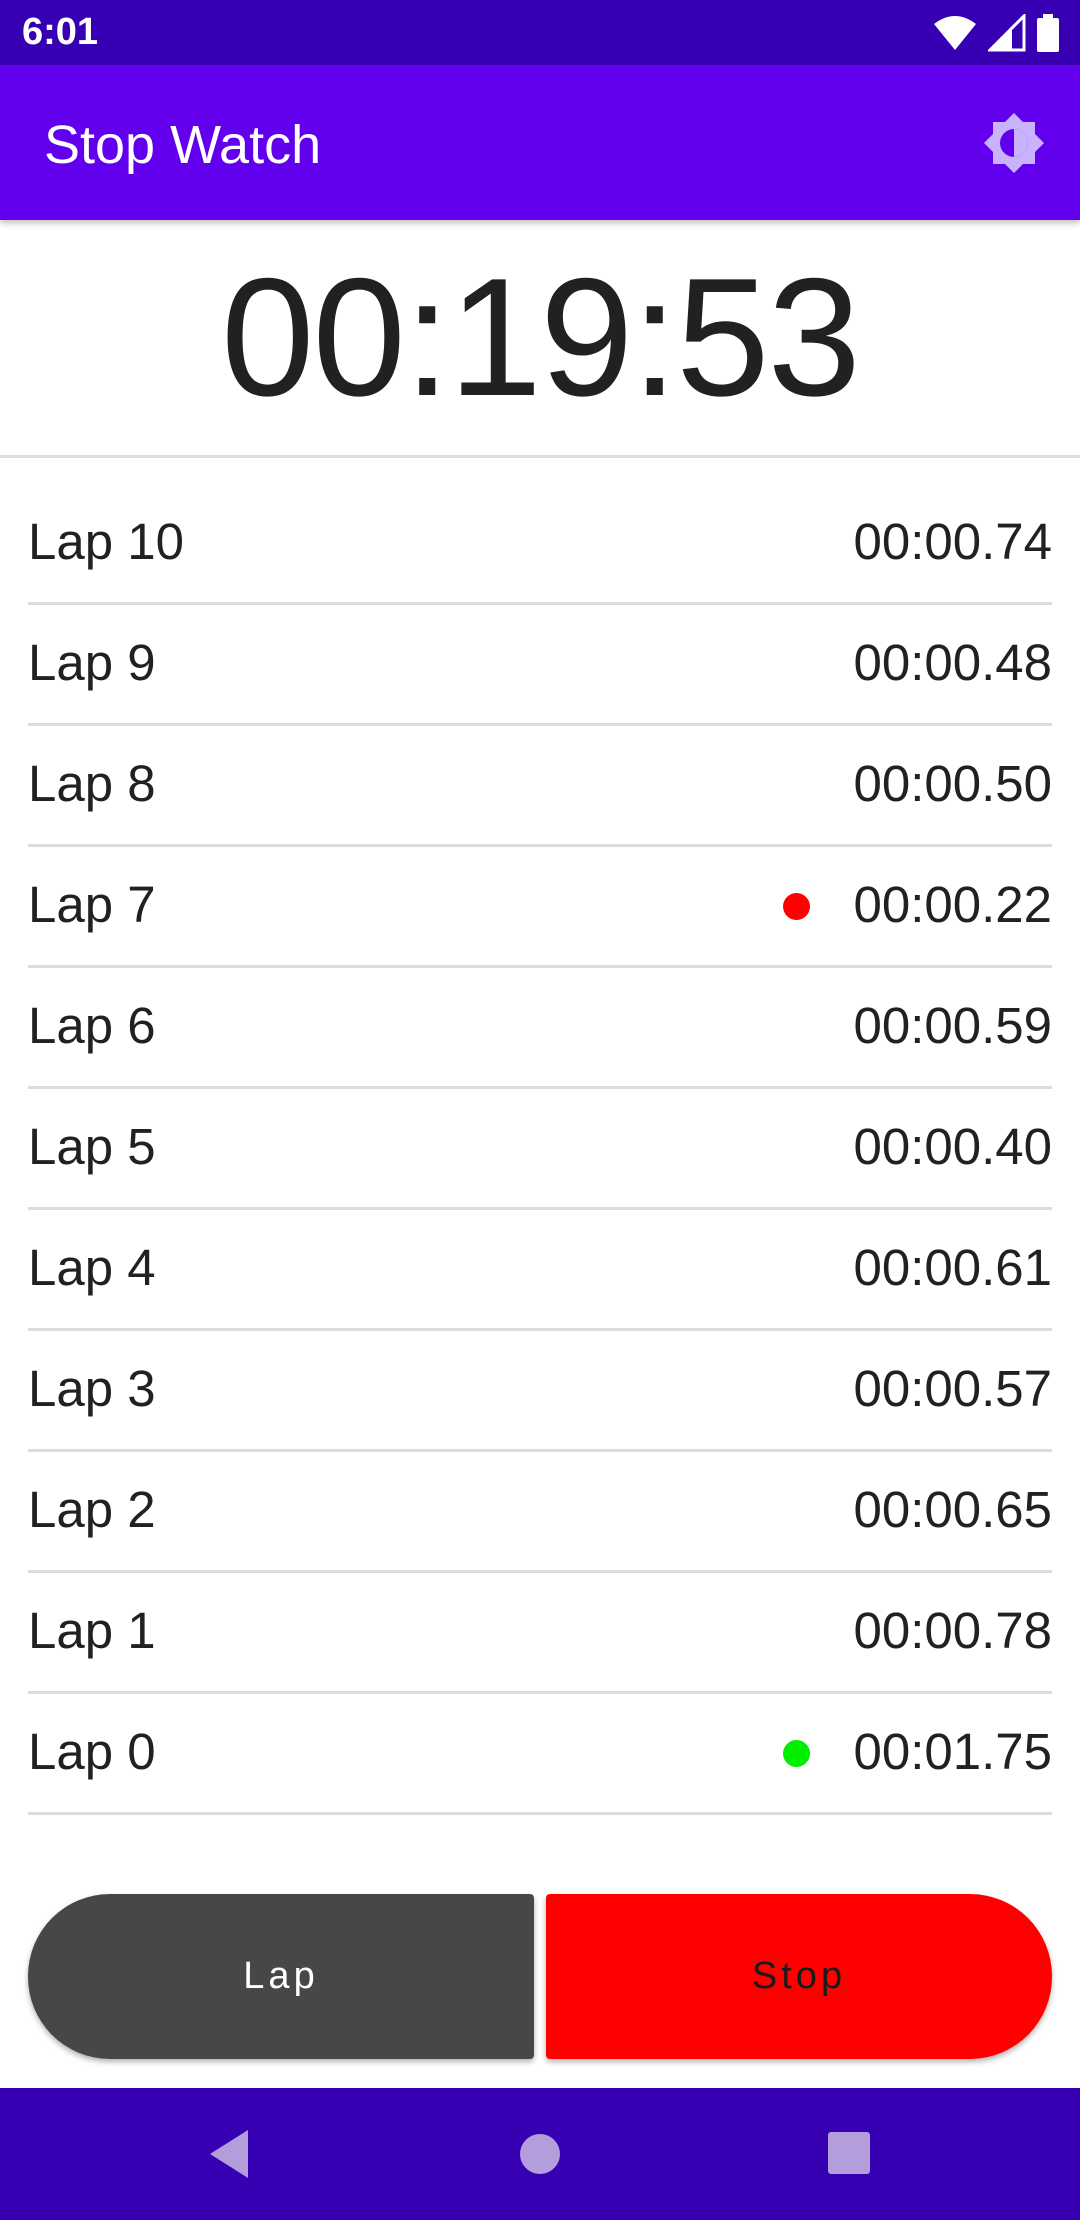 The width and height of the screenshot is (1080, 2220). I want to click on lap-label: Lap 0, so click(92, 1751).